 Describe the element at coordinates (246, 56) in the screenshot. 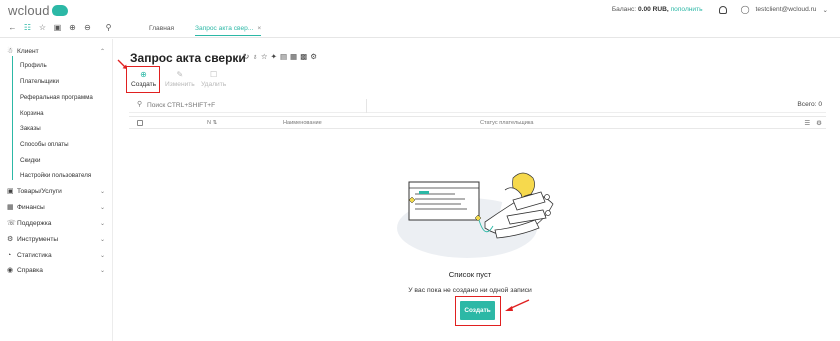

I see `refresh-icon: ↻` at that location.